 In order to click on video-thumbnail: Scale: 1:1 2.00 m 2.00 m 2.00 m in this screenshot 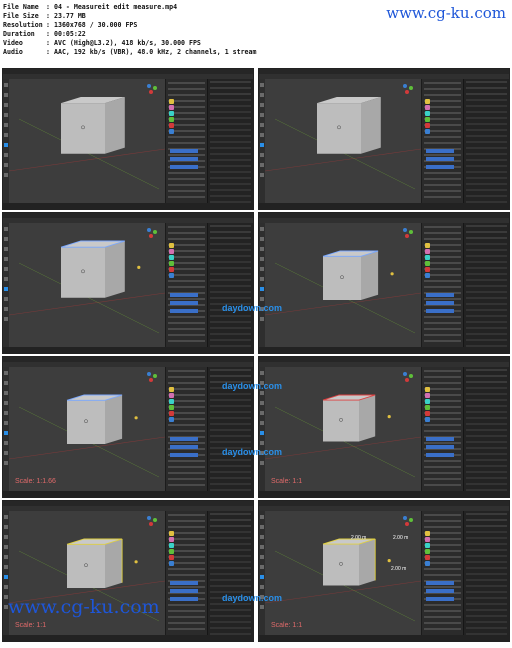, I will do `click(384, 571)`.